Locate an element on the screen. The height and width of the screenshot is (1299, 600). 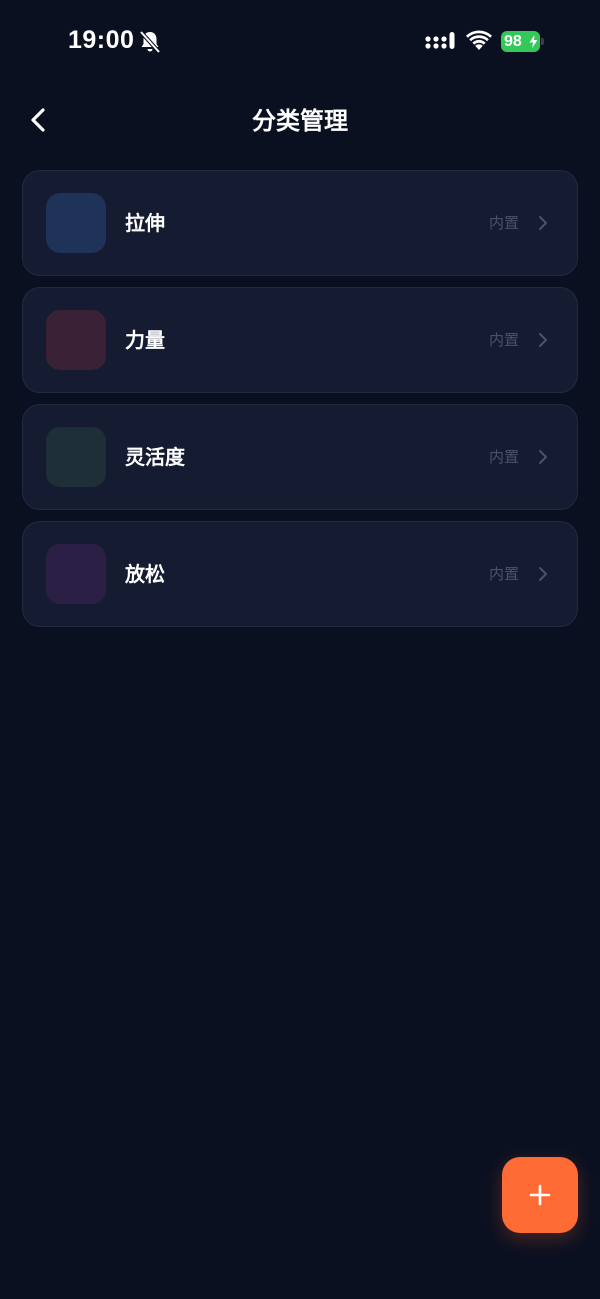
category-name: 放松 is located at coordinates (145, 574).